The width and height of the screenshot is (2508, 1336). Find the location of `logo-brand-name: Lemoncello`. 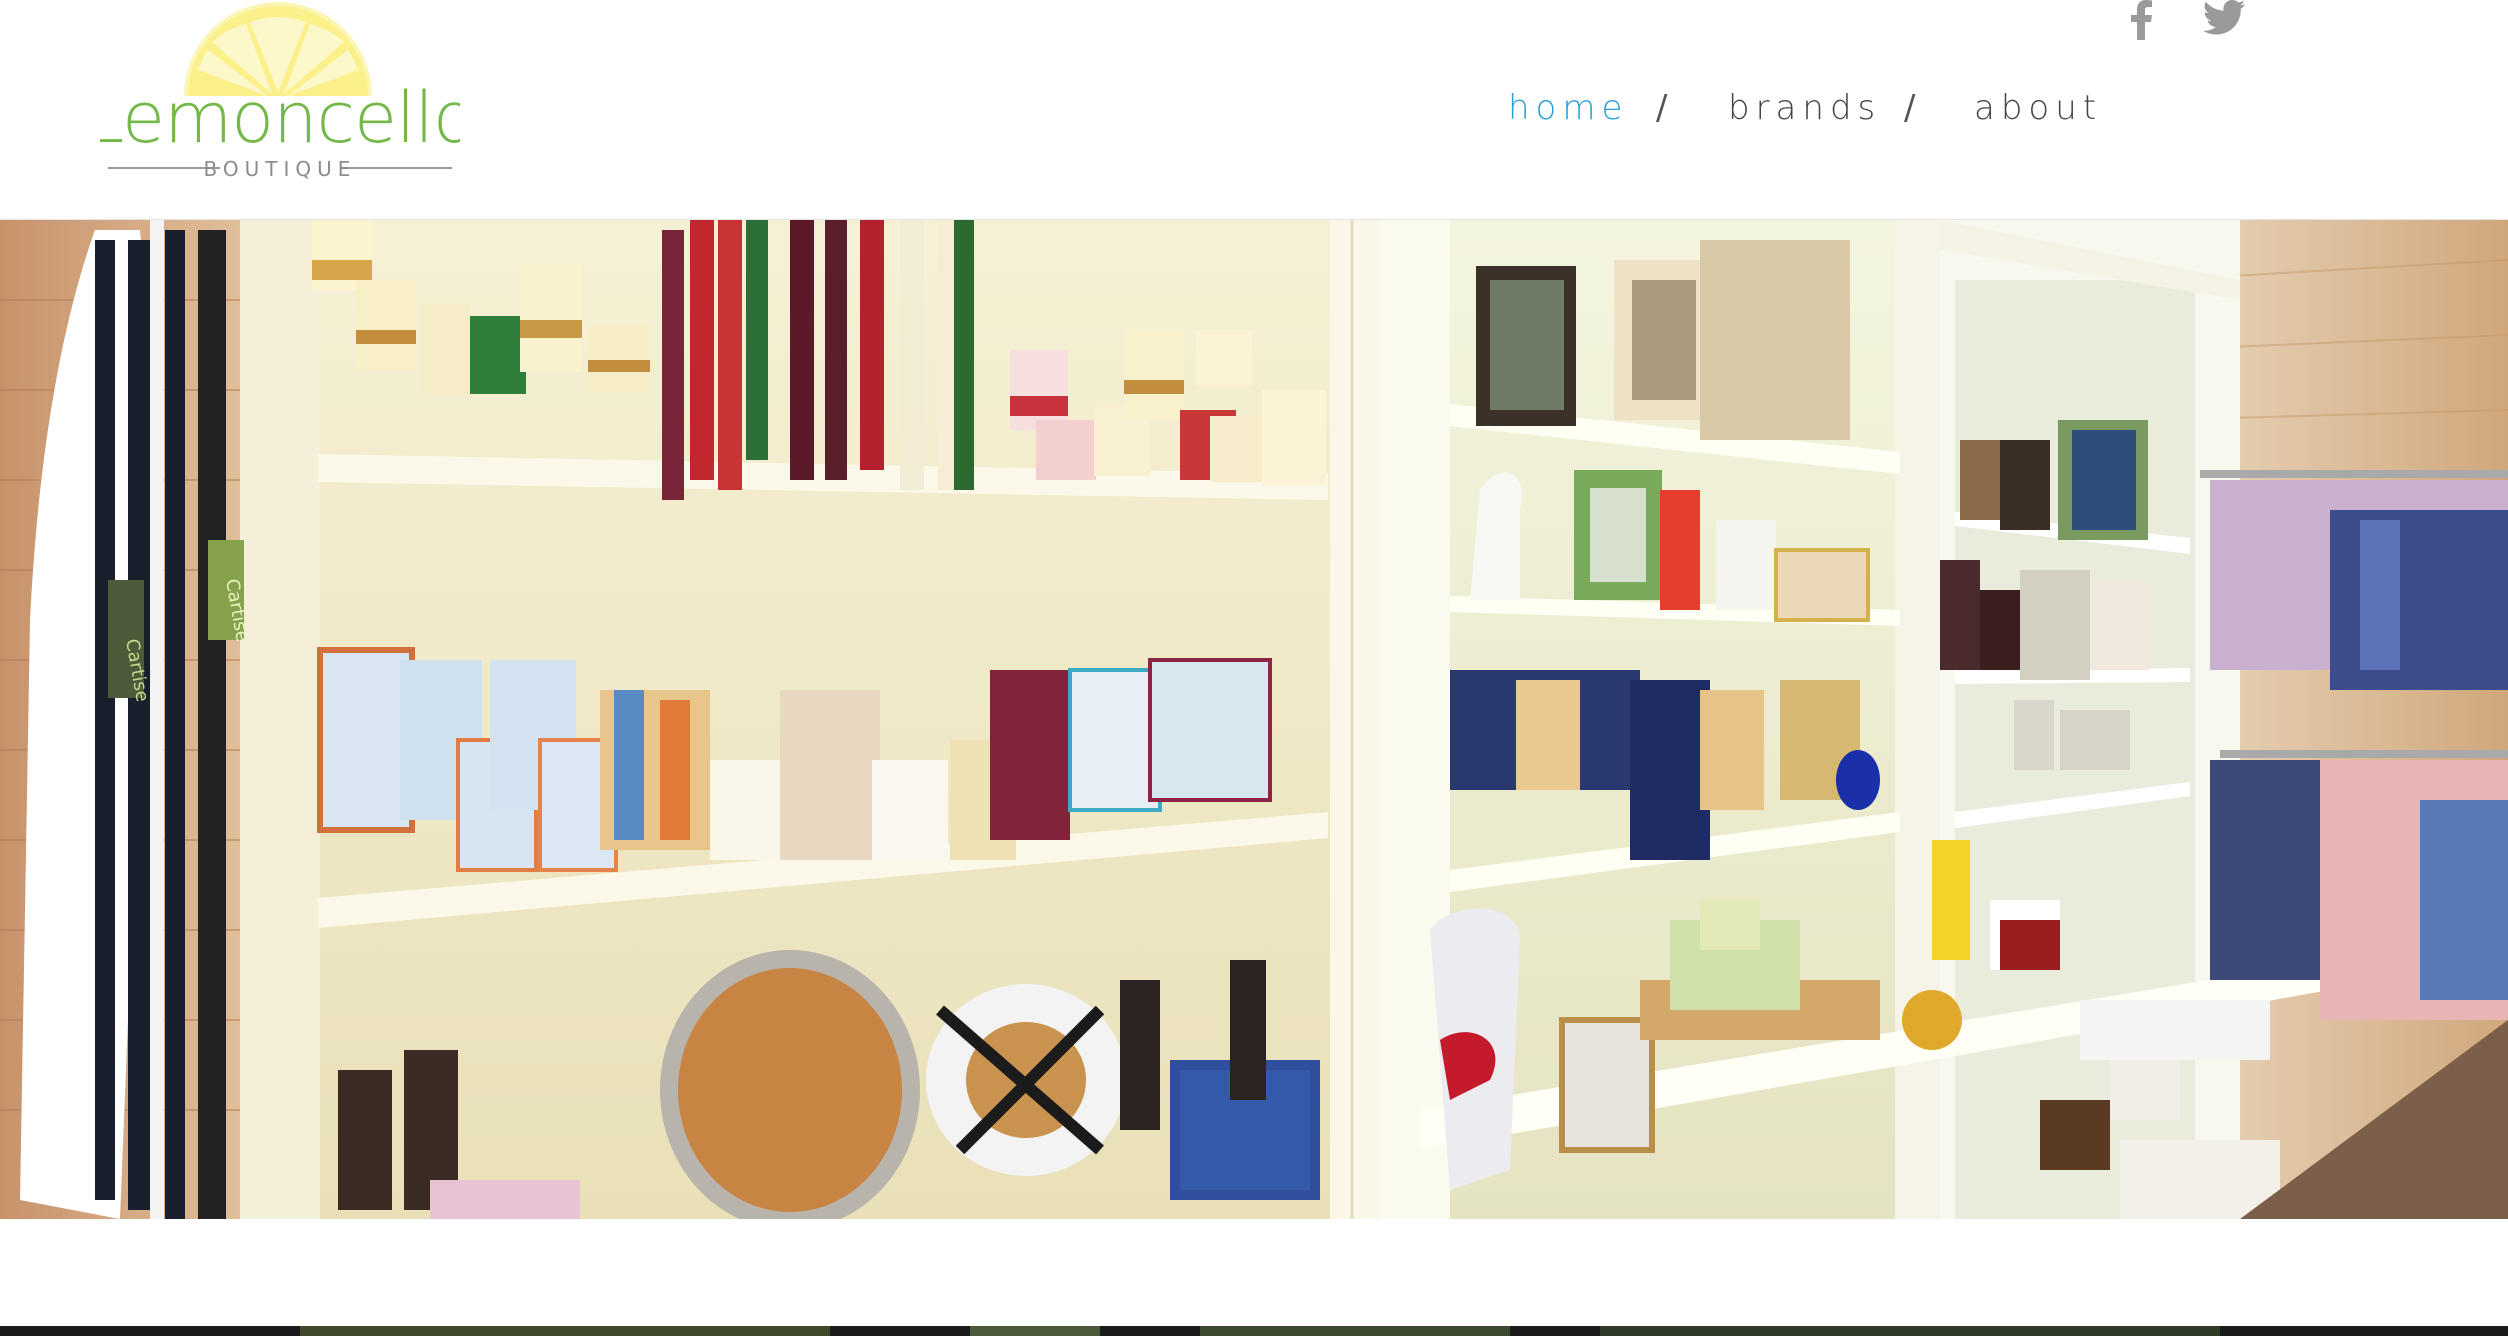

logo-brand-name: Lemoncello is located at coordinates (280, 118).